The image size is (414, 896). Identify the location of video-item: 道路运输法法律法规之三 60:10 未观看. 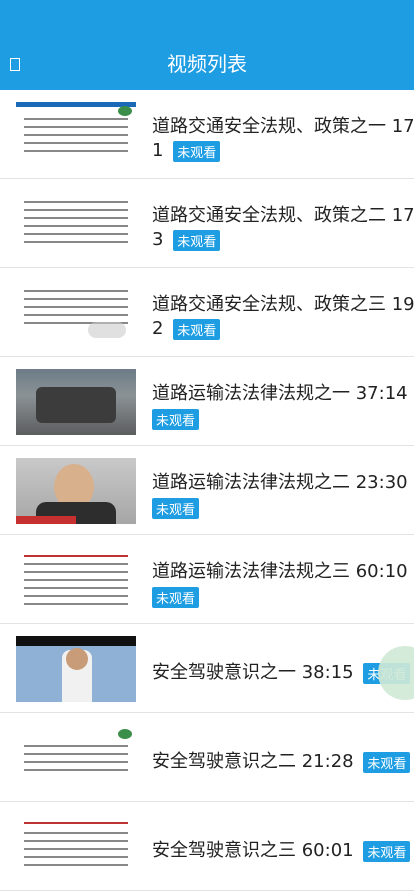
(207, 579).